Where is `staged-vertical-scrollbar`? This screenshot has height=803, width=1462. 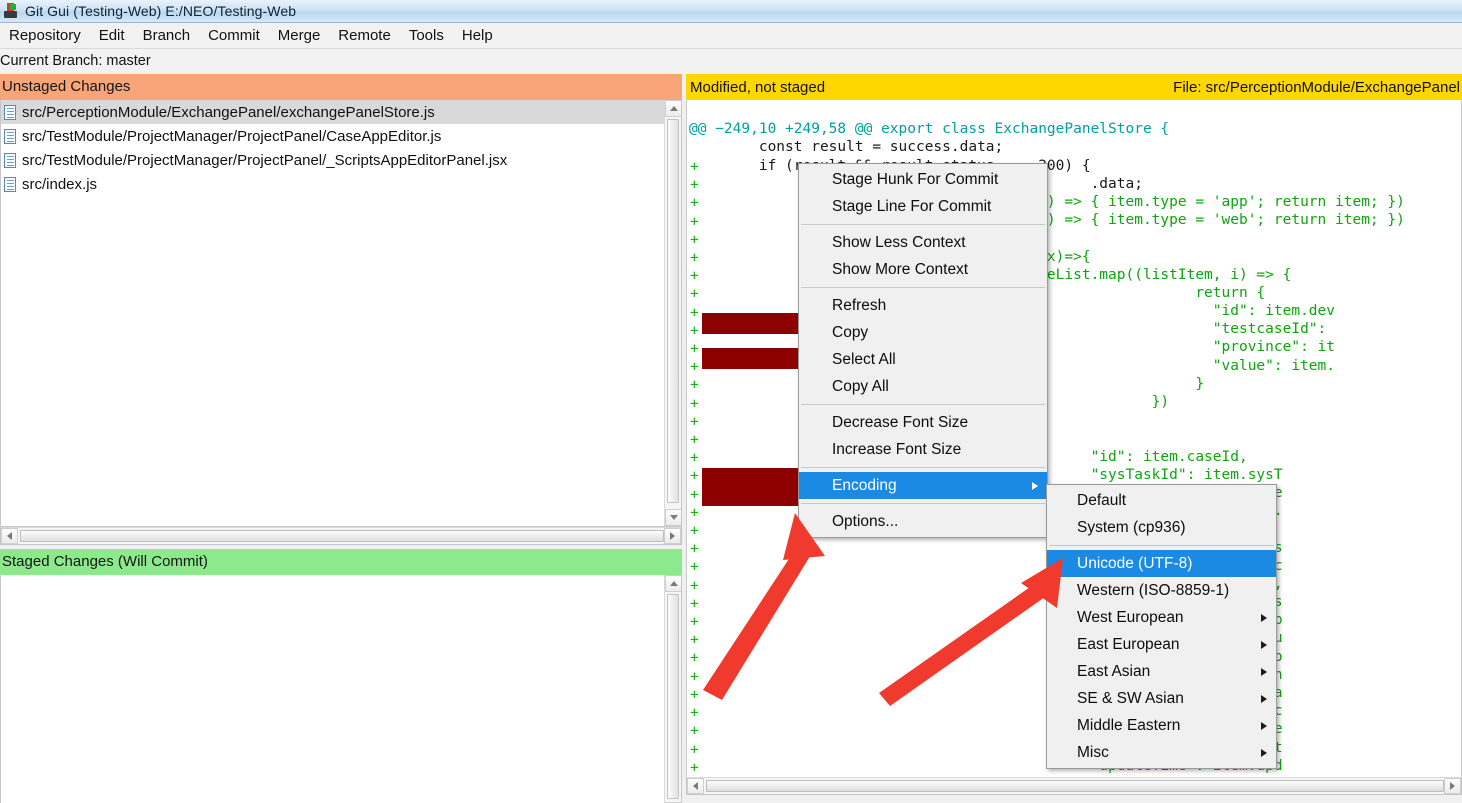 staged-vertical-scrollbar is located at coordinates (672, 689).